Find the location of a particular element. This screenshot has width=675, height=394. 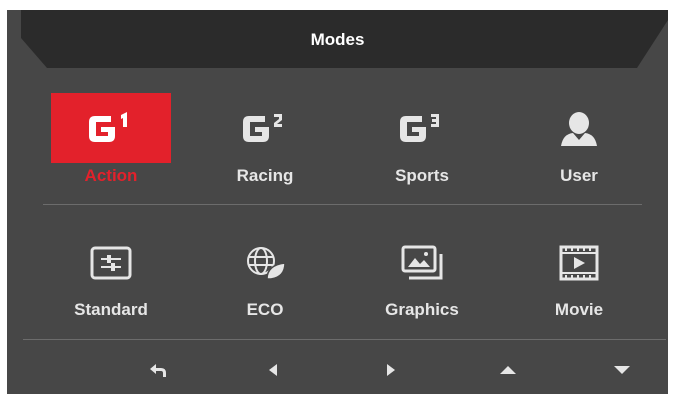

nav-divider is located at coordinates (344, 339).